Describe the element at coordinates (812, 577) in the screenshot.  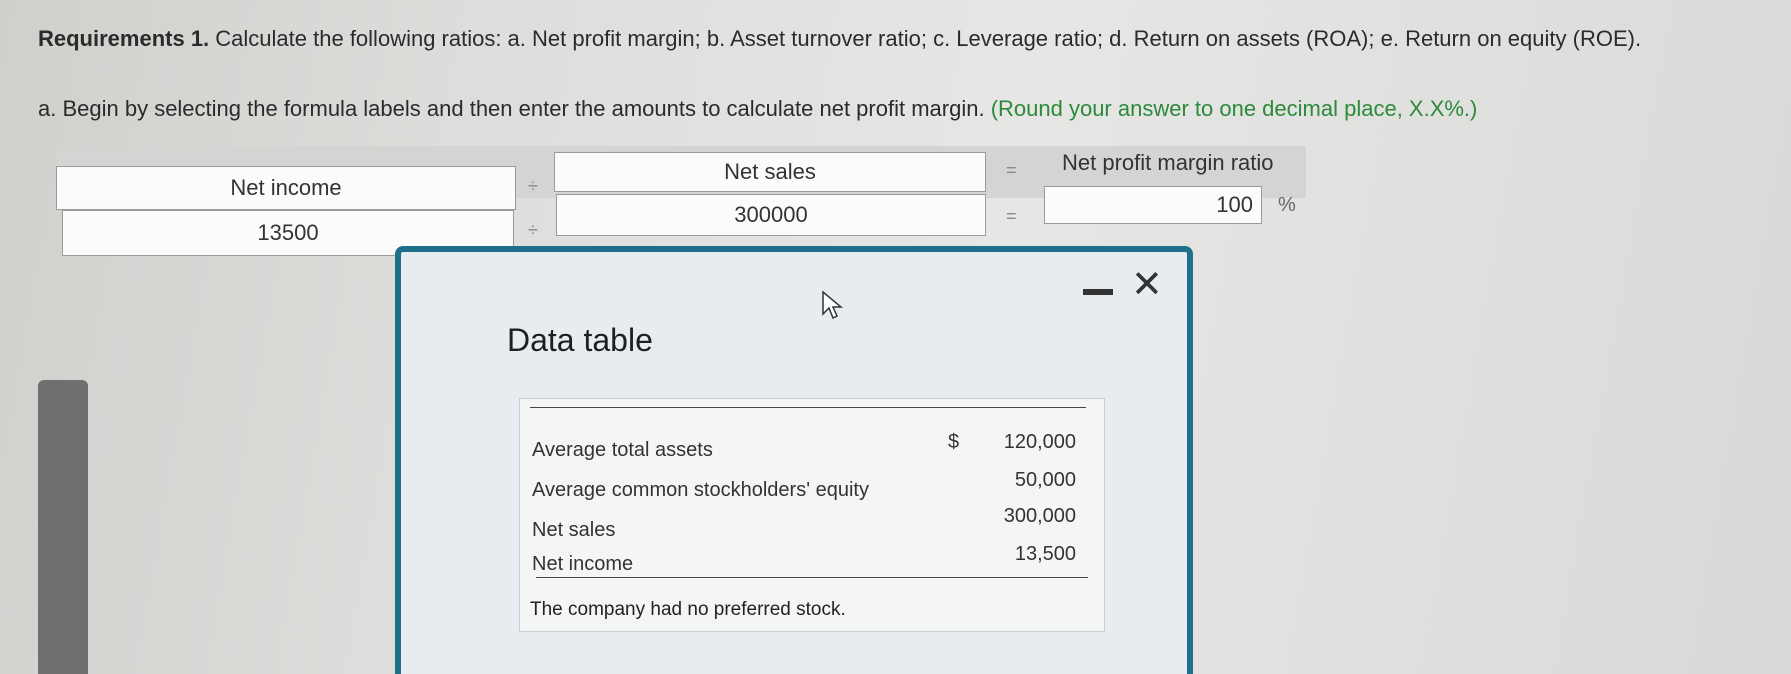
I see `table-bottom-rule` at that location.